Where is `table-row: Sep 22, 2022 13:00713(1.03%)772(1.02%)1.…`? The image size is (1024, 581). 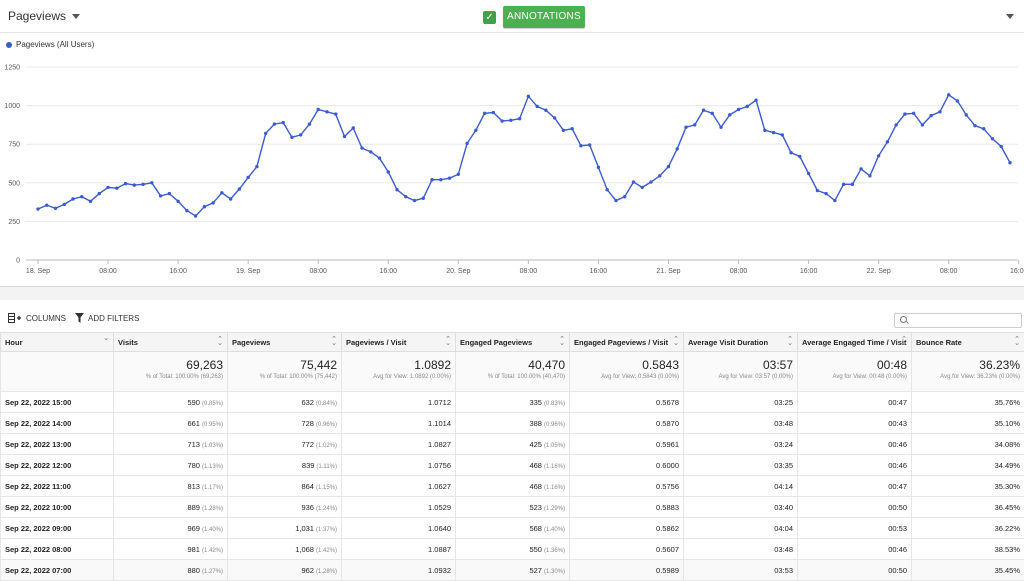
table-row: Sep 22, 2022 13:00713(1.03%)772(1.02%)1.… is located at coordinates (512, 444).